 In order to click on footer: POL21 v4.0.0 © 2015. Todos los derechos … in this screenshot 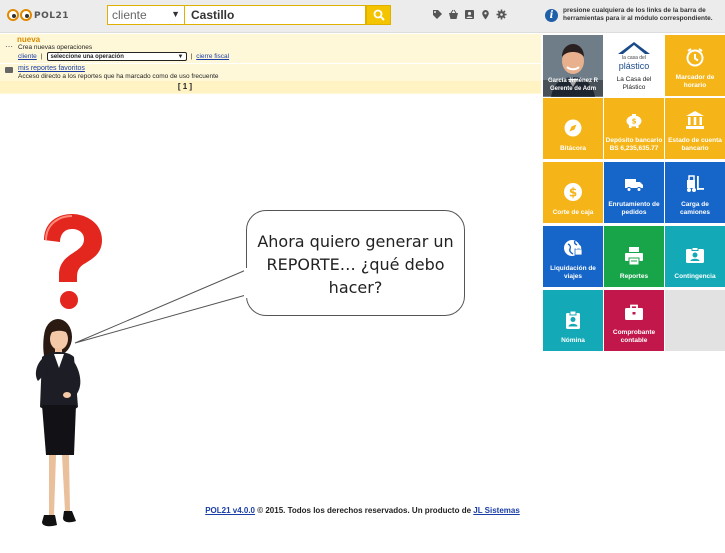, I will do `click(362, 510)`.